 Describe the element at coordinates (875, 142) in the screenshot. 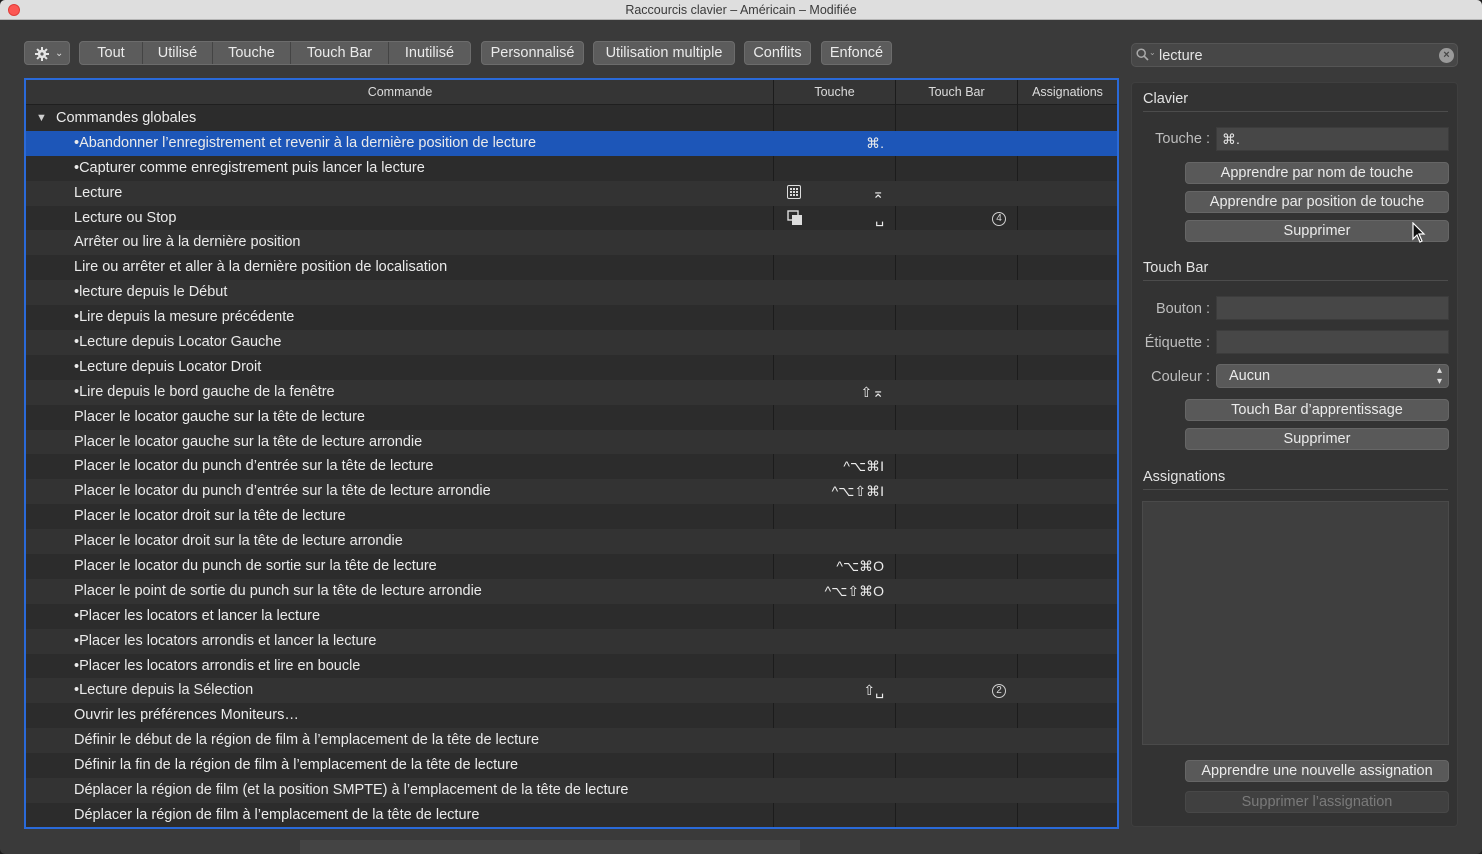

I see `shortcut-key: ⌘.` at that location.